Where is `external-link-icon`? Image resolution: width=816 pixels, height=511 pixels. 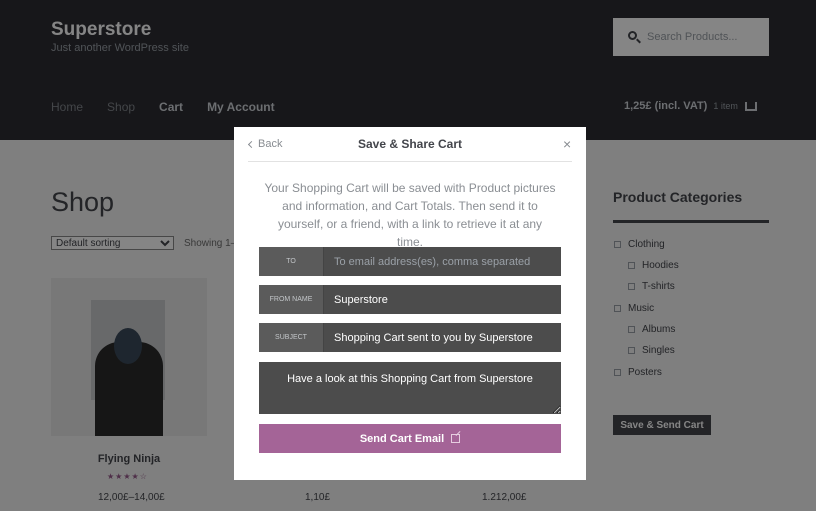 external-link-icon is located at coordinates (456, 438).